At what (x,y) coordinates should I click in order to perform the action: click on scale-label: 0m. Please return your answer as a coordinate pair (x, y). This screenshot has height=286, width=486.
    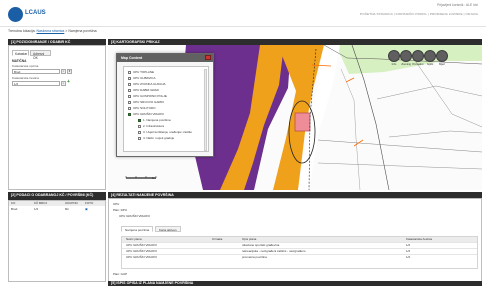
    Looking at the image, I should click on (154, 178).